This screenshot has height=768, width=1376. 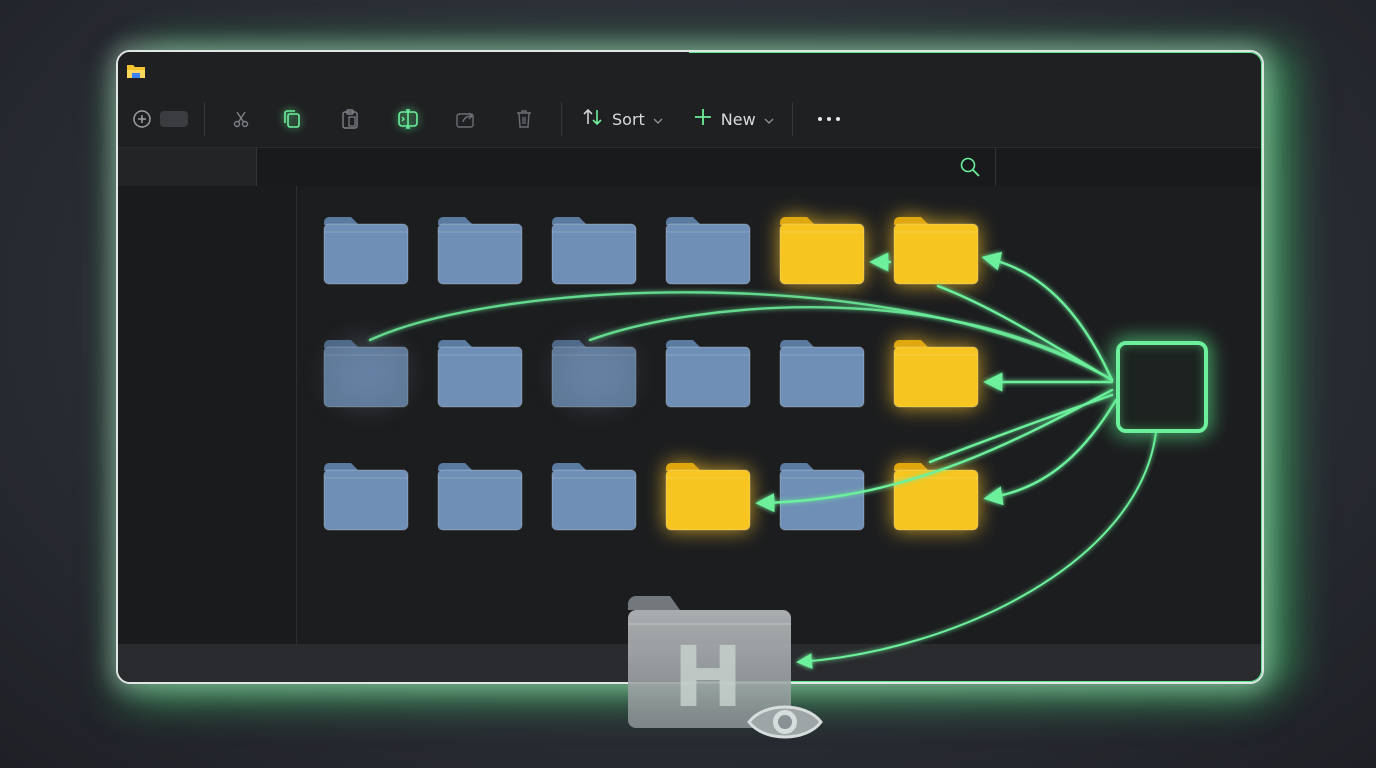 What do you see at coordinates (936, 250) in the screenshot?
I see `folder-icon-r1c6` at bounding box center [936, 250].